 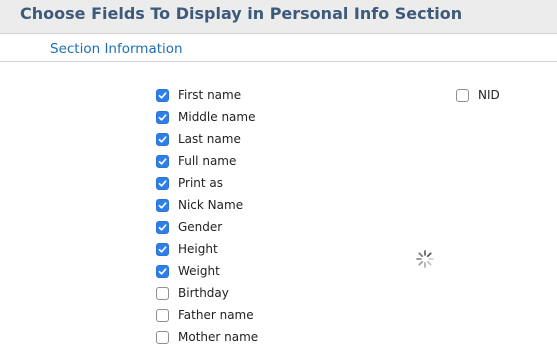 I want to click on section-header: Section Information, so click(x=278, y=51).